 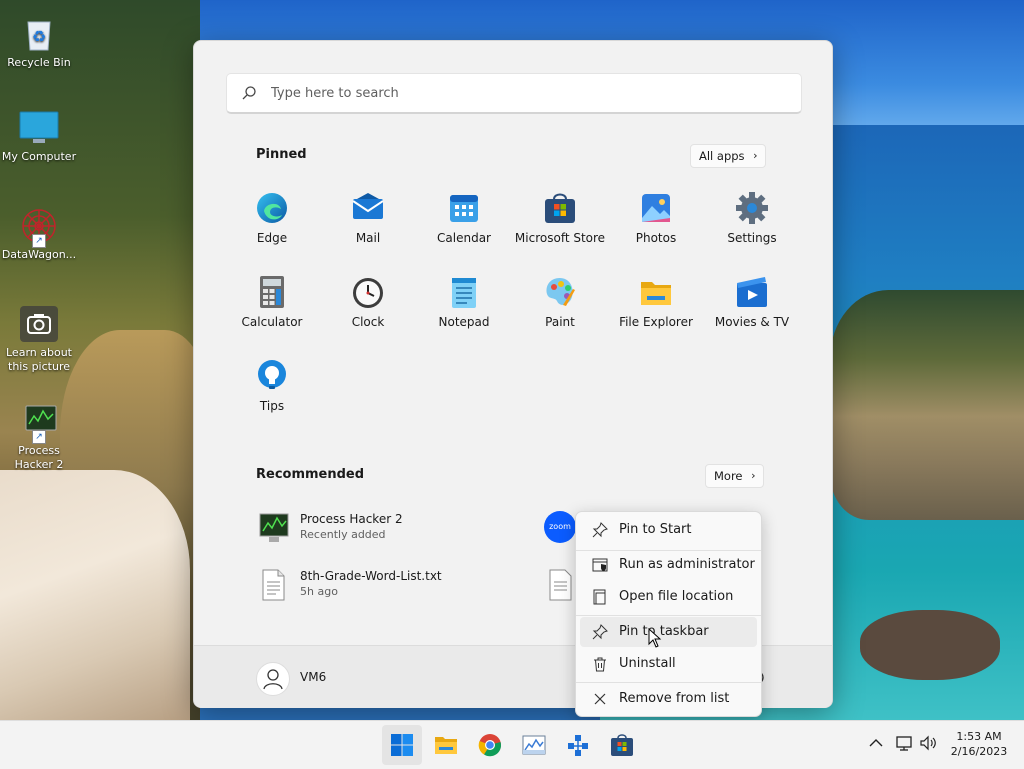 I want to click on volume-icon, so click(x=928, y=743).